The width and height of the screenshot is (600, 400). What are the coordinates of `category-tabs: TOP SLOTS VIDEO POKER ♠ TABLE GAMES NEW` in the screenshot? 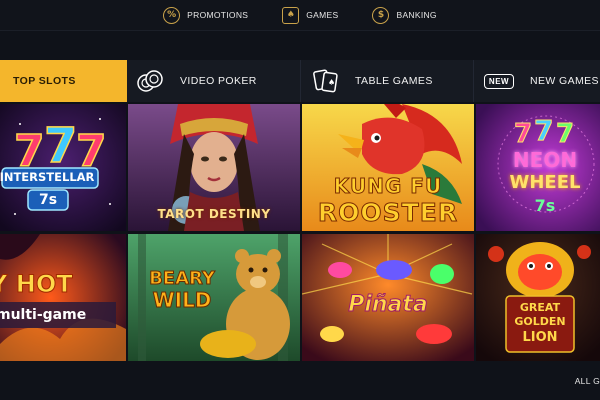 It's located at (300, 81).